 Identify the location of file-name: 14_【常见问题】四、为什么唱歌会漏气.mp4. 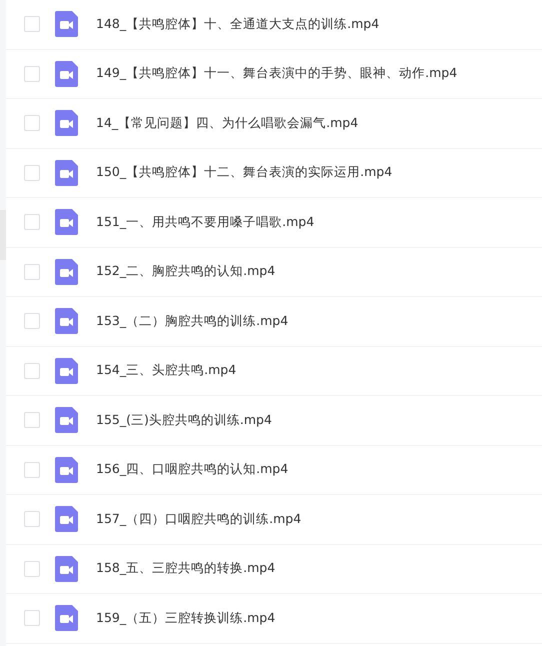
(227, 123).